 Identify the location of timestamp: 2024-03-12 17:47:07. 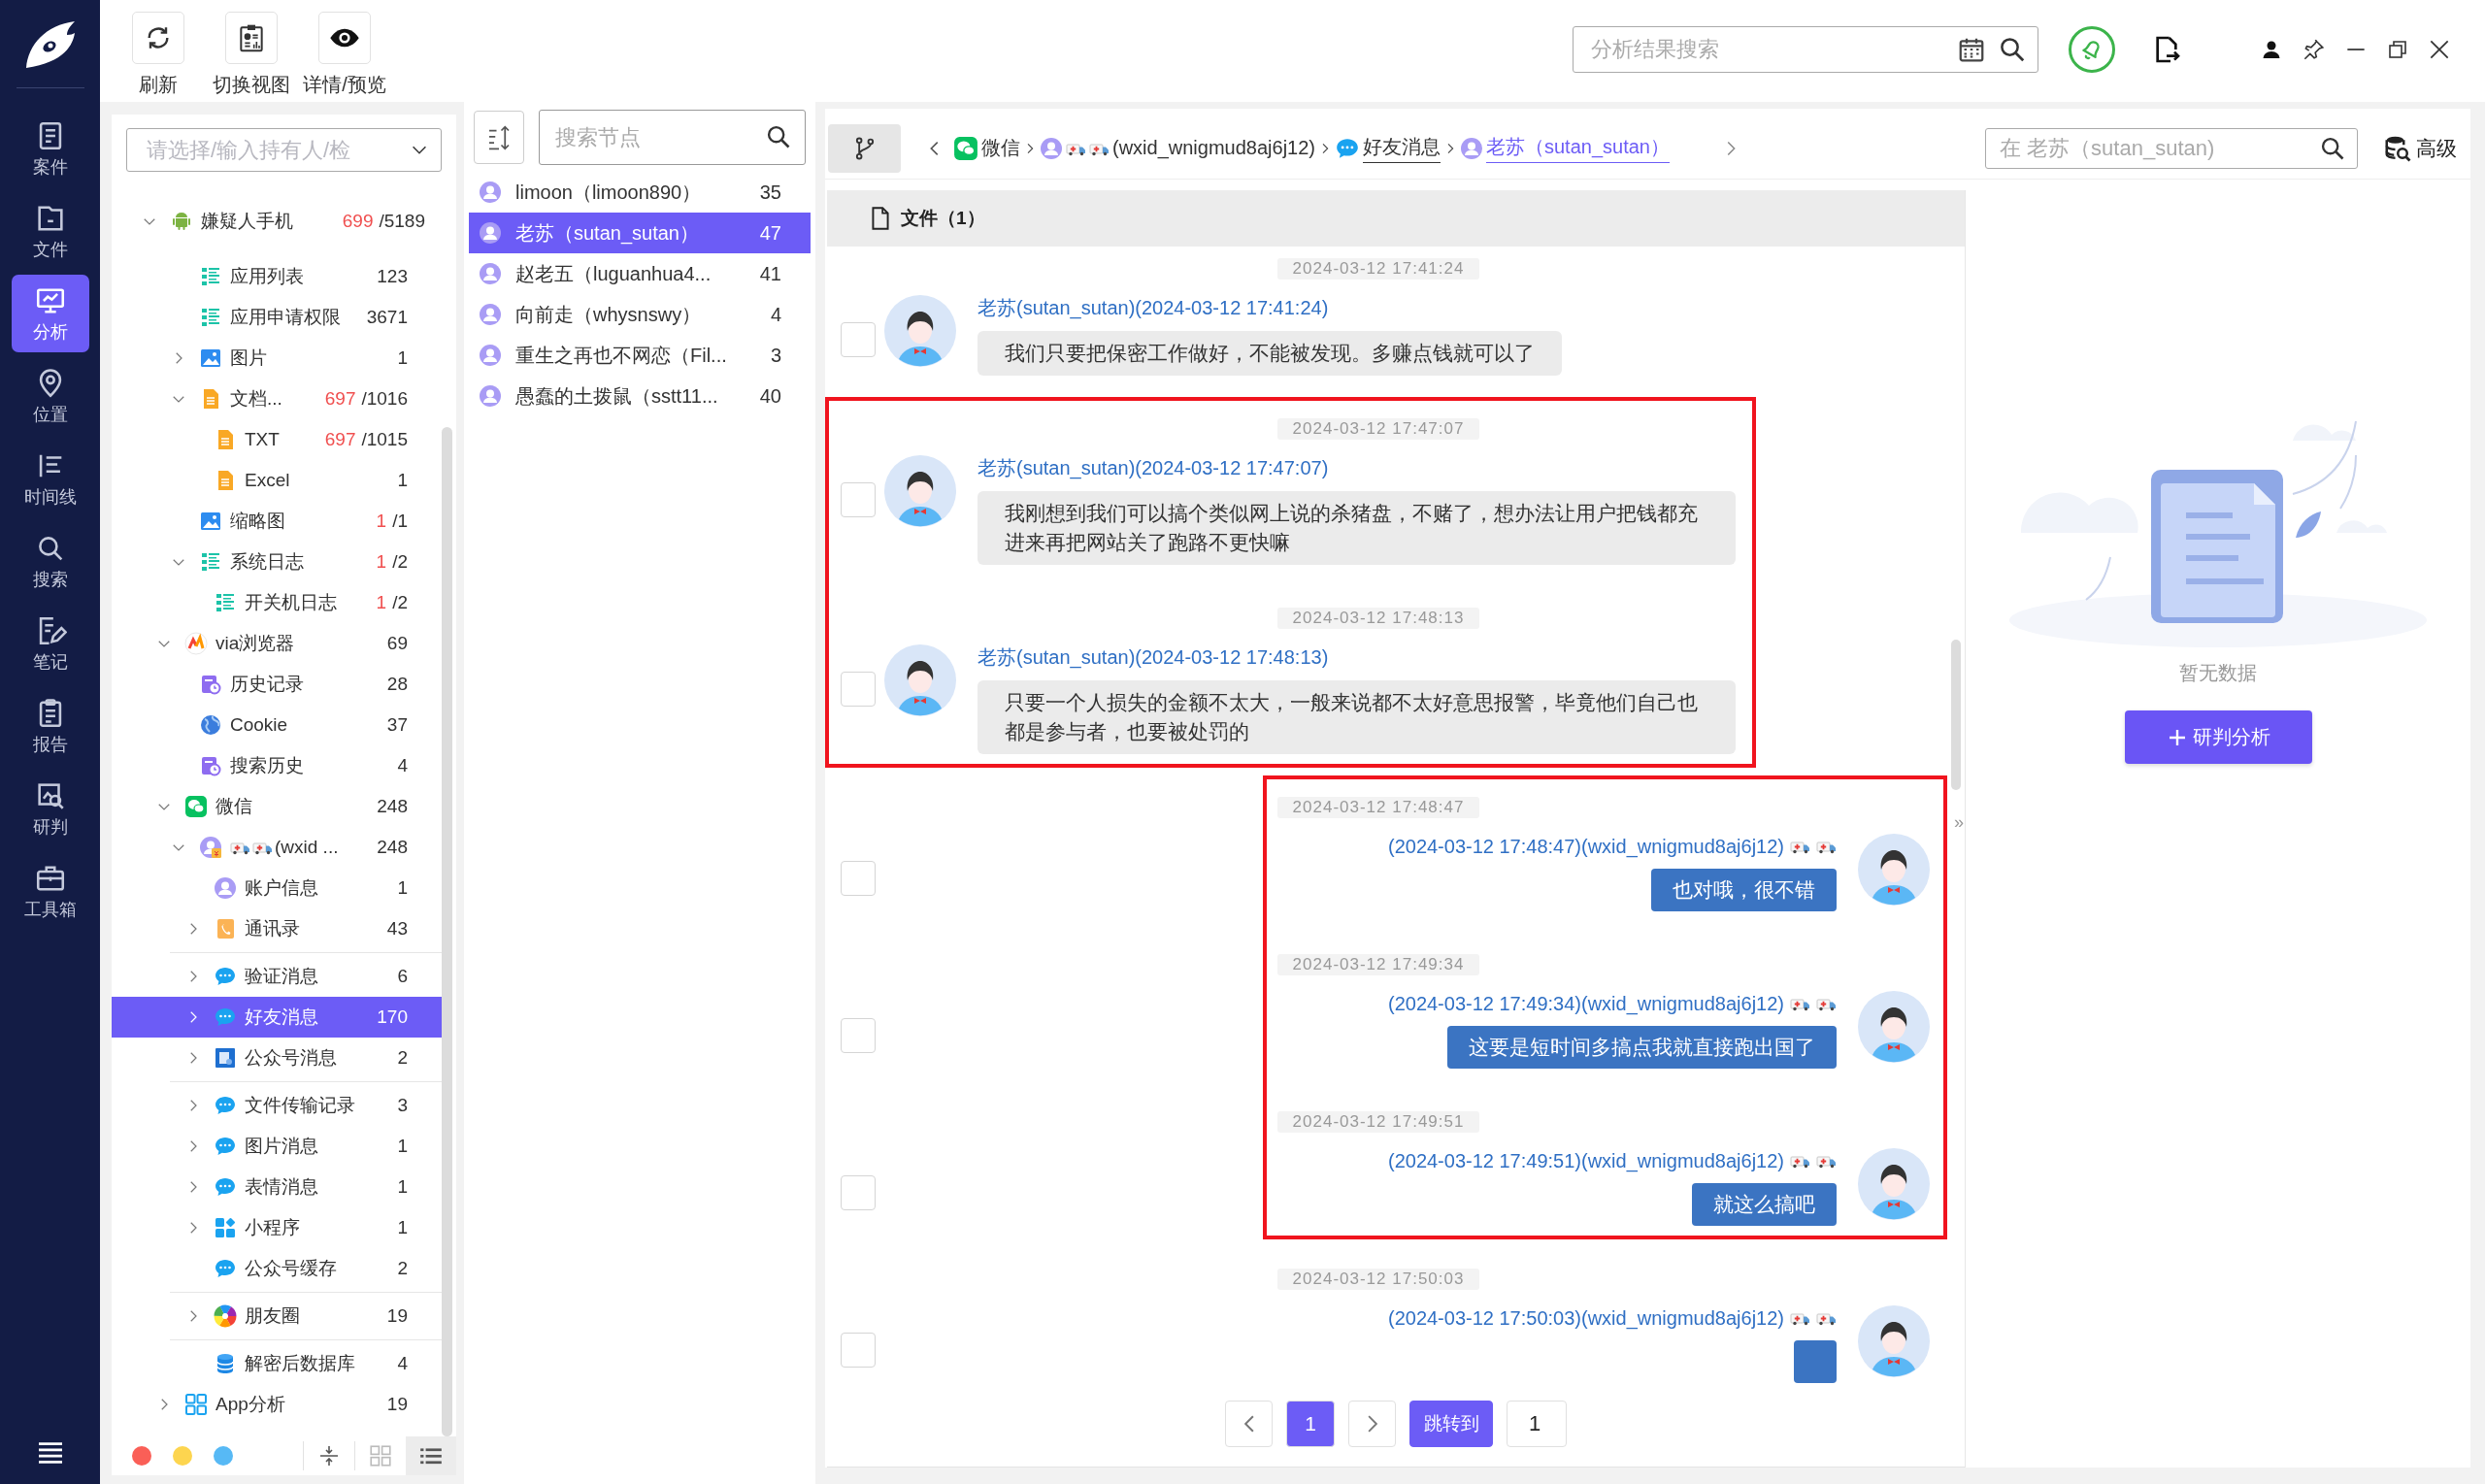
(1378, 429).